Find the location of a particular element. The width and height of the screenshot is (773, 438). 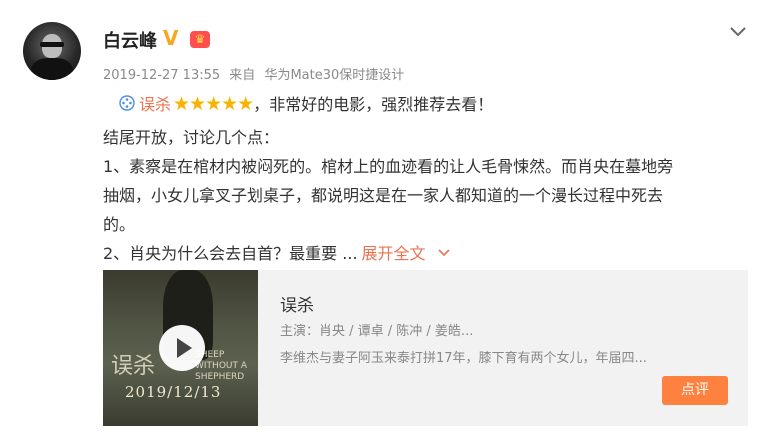

chevron-down-icon is located at coordinates (738, 31).